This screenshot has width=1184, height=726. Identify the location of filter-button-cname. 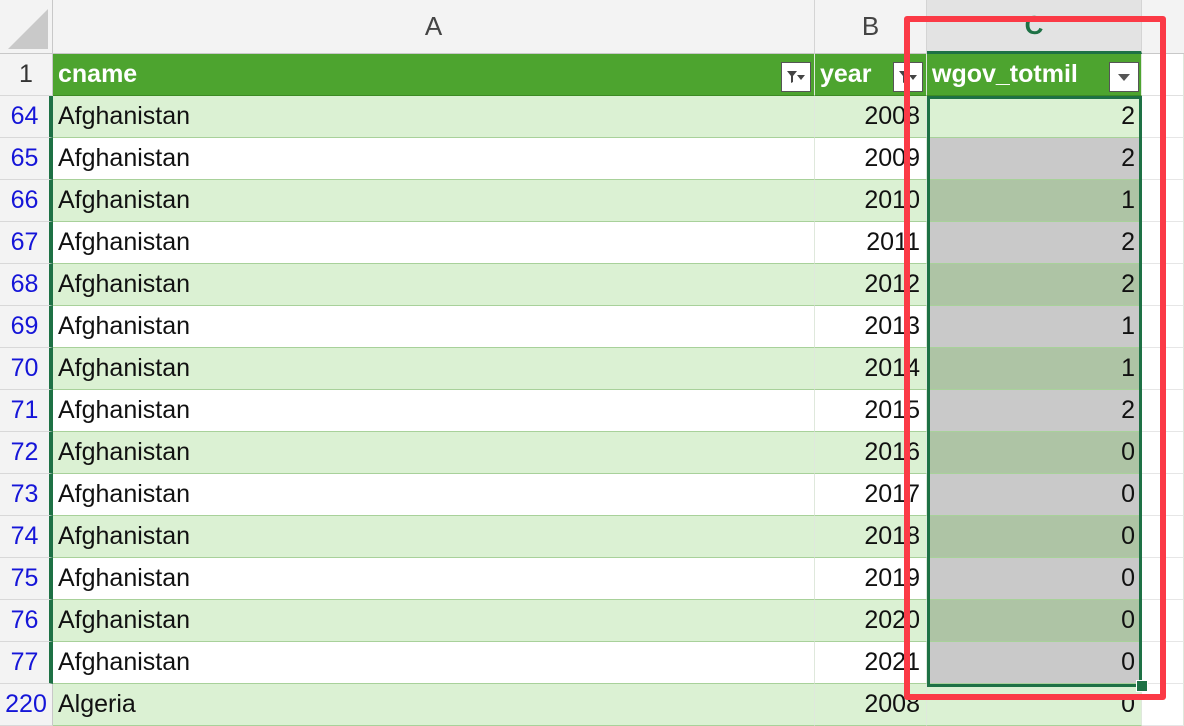
(796, 77).